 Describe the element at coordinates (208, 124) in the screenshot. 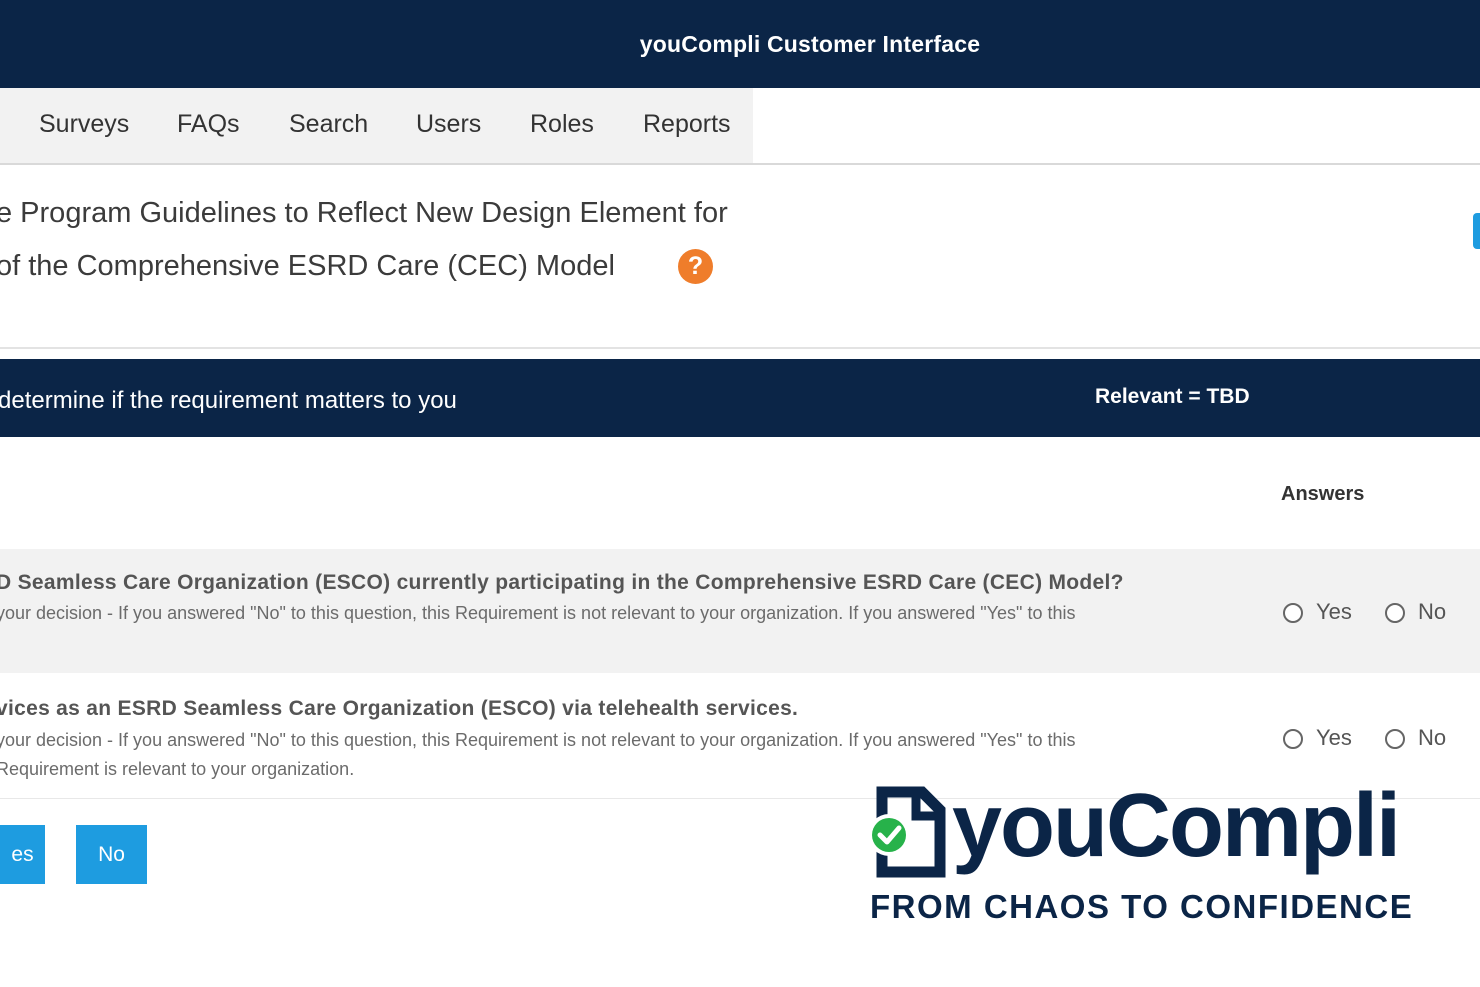

I see `nav-faqs: FAQs` at that location.